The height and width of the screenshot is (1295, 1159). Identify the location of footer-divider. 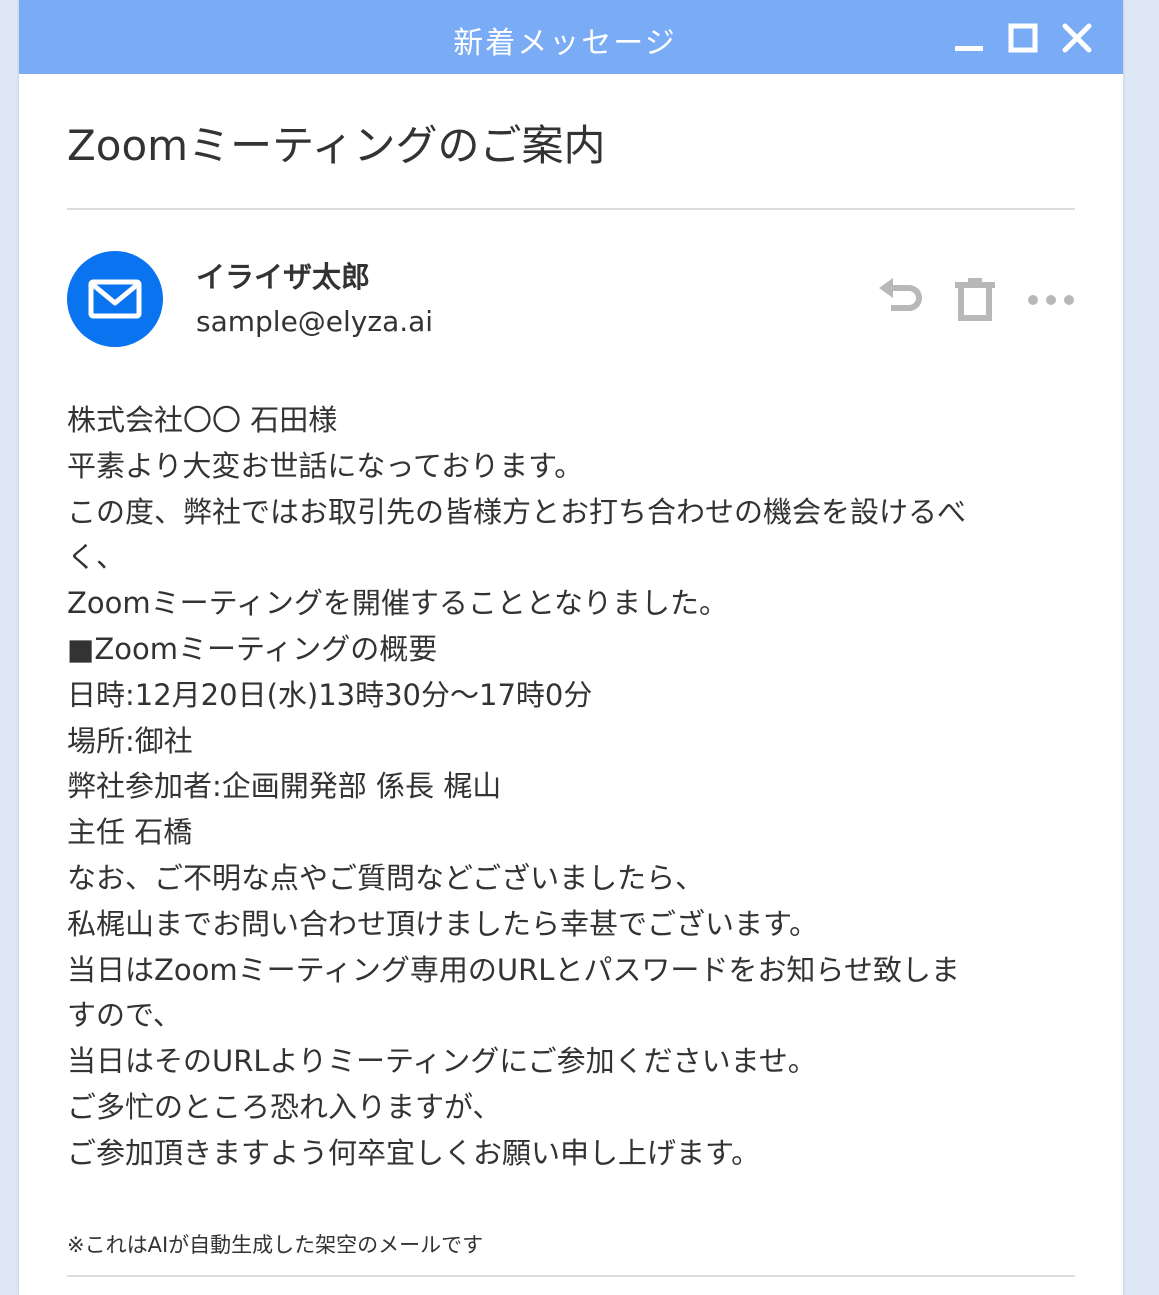
(571, 1276).